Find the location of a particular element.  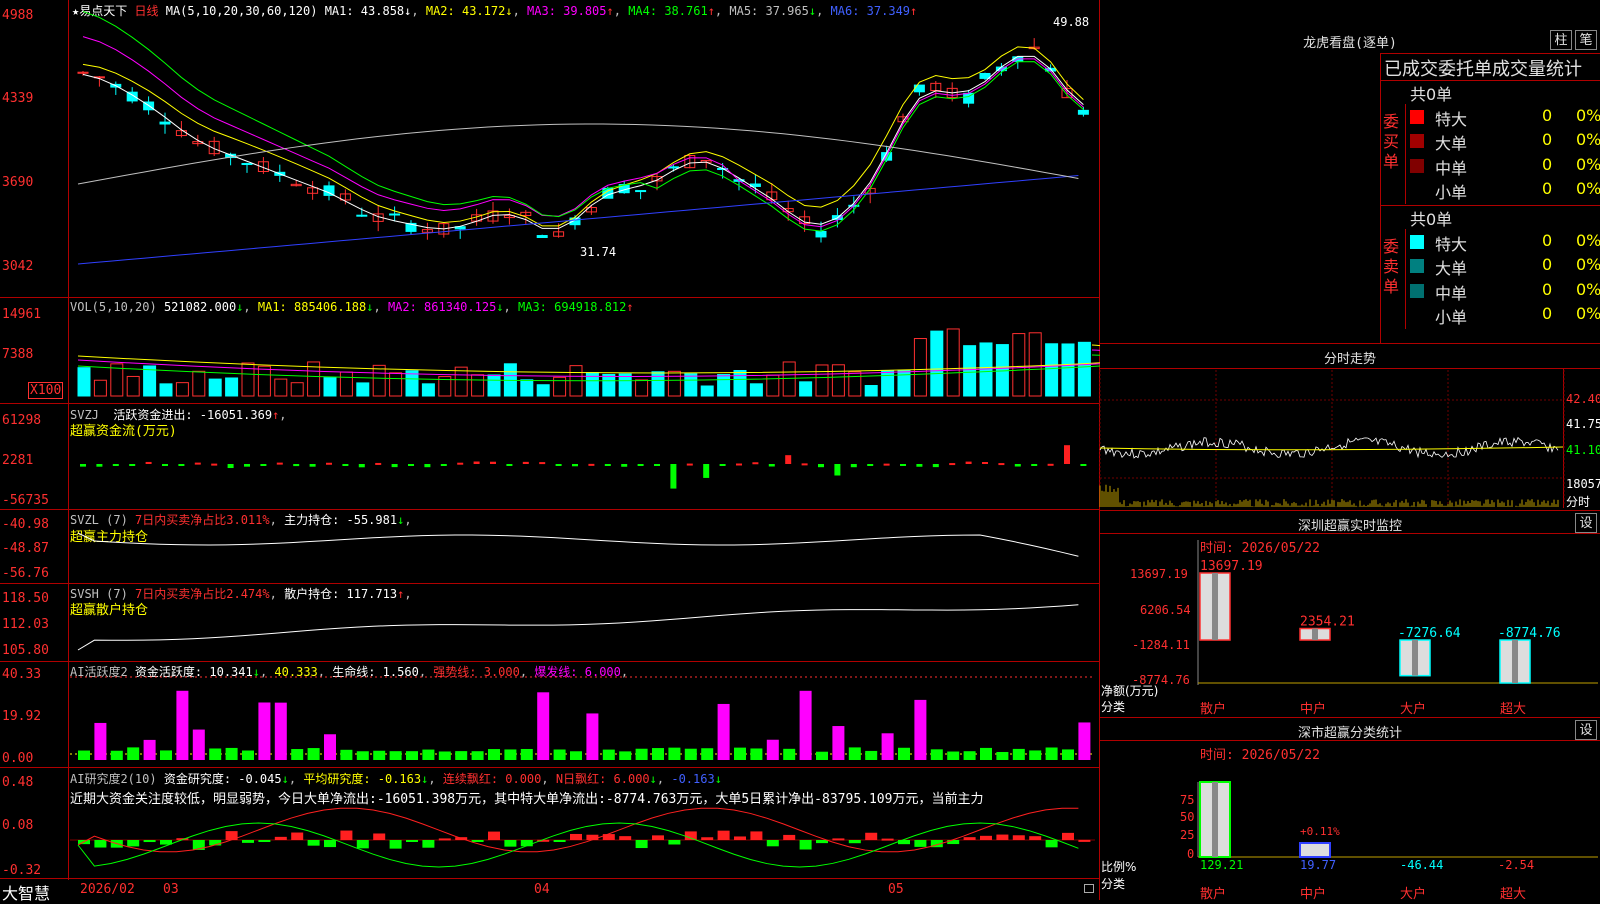

bar-view-button: 柱 is located at coordinates (1561, 40).